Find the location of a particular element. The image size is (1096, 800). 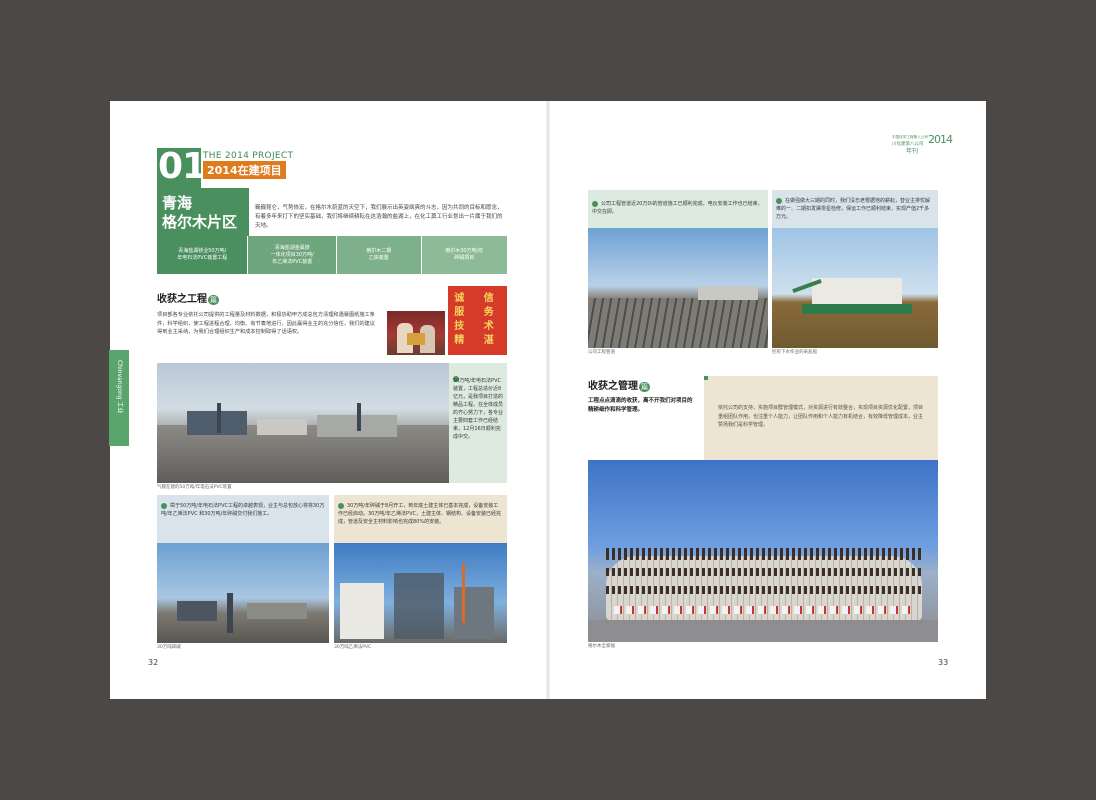

side-tab: Chinvangong 工业 is located at coordinates (119, 398).